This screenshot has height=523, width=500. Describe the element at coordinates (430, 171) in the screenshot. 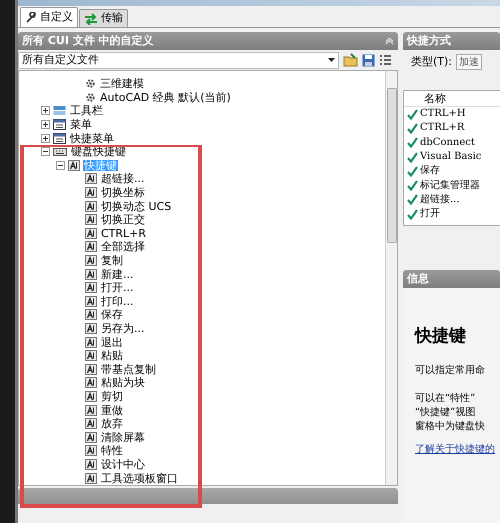

I see `shortcut-name: 保存` at that location.